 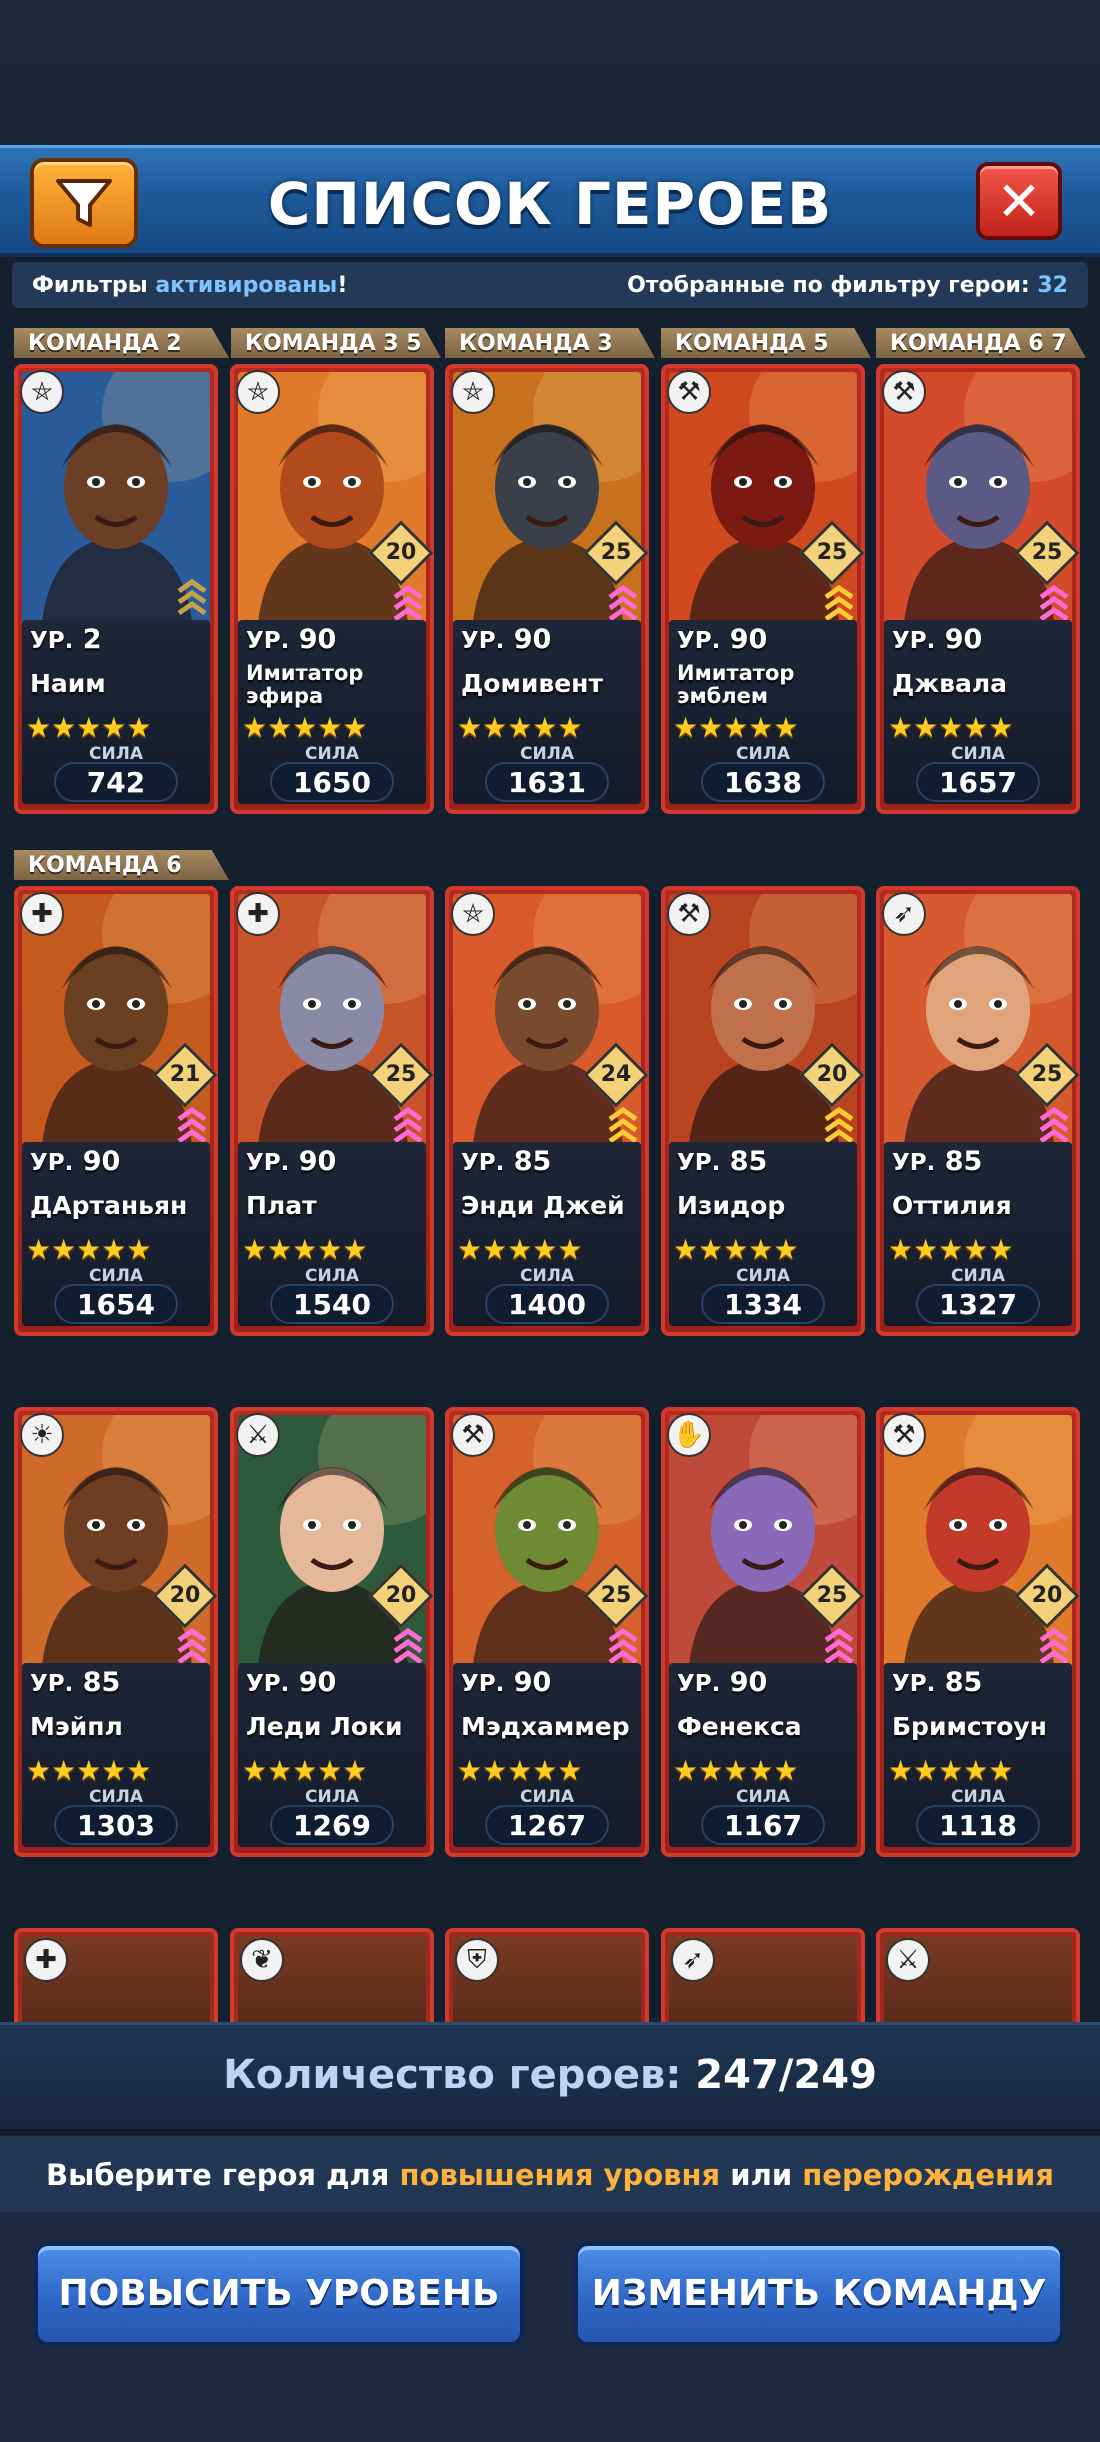 What do you see at coordinates (978, 1632) in the screenshot?
I see `hero-card: ⚒ 20 УР. 85 Бримстоун ★★★★★ СИЛА 1118` at bounding box center [978, 1632].